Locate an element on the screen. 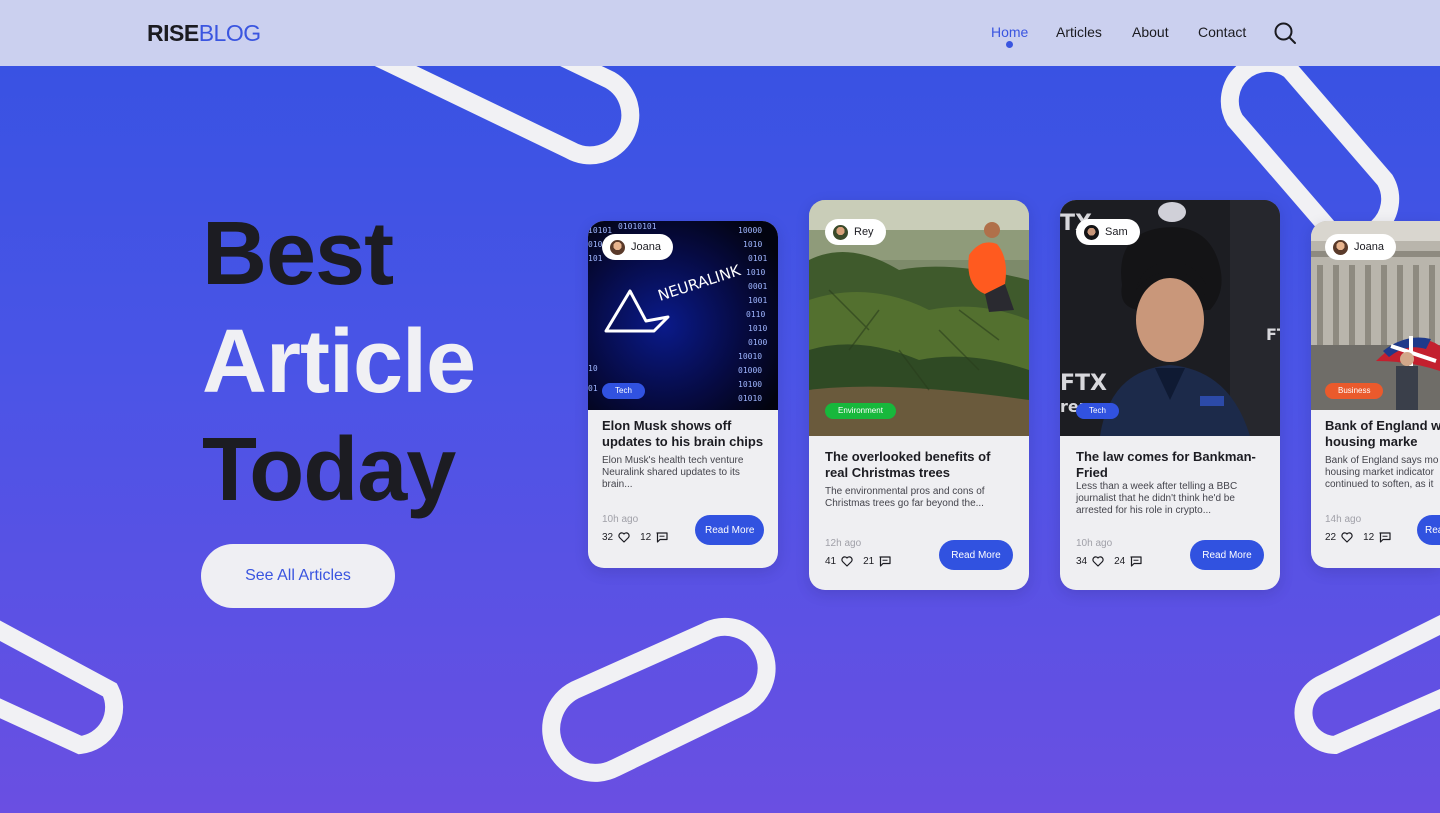 This screenshot has height=813, width=1440. hero-title: Best Article Today is located at coordinates (339, 362).